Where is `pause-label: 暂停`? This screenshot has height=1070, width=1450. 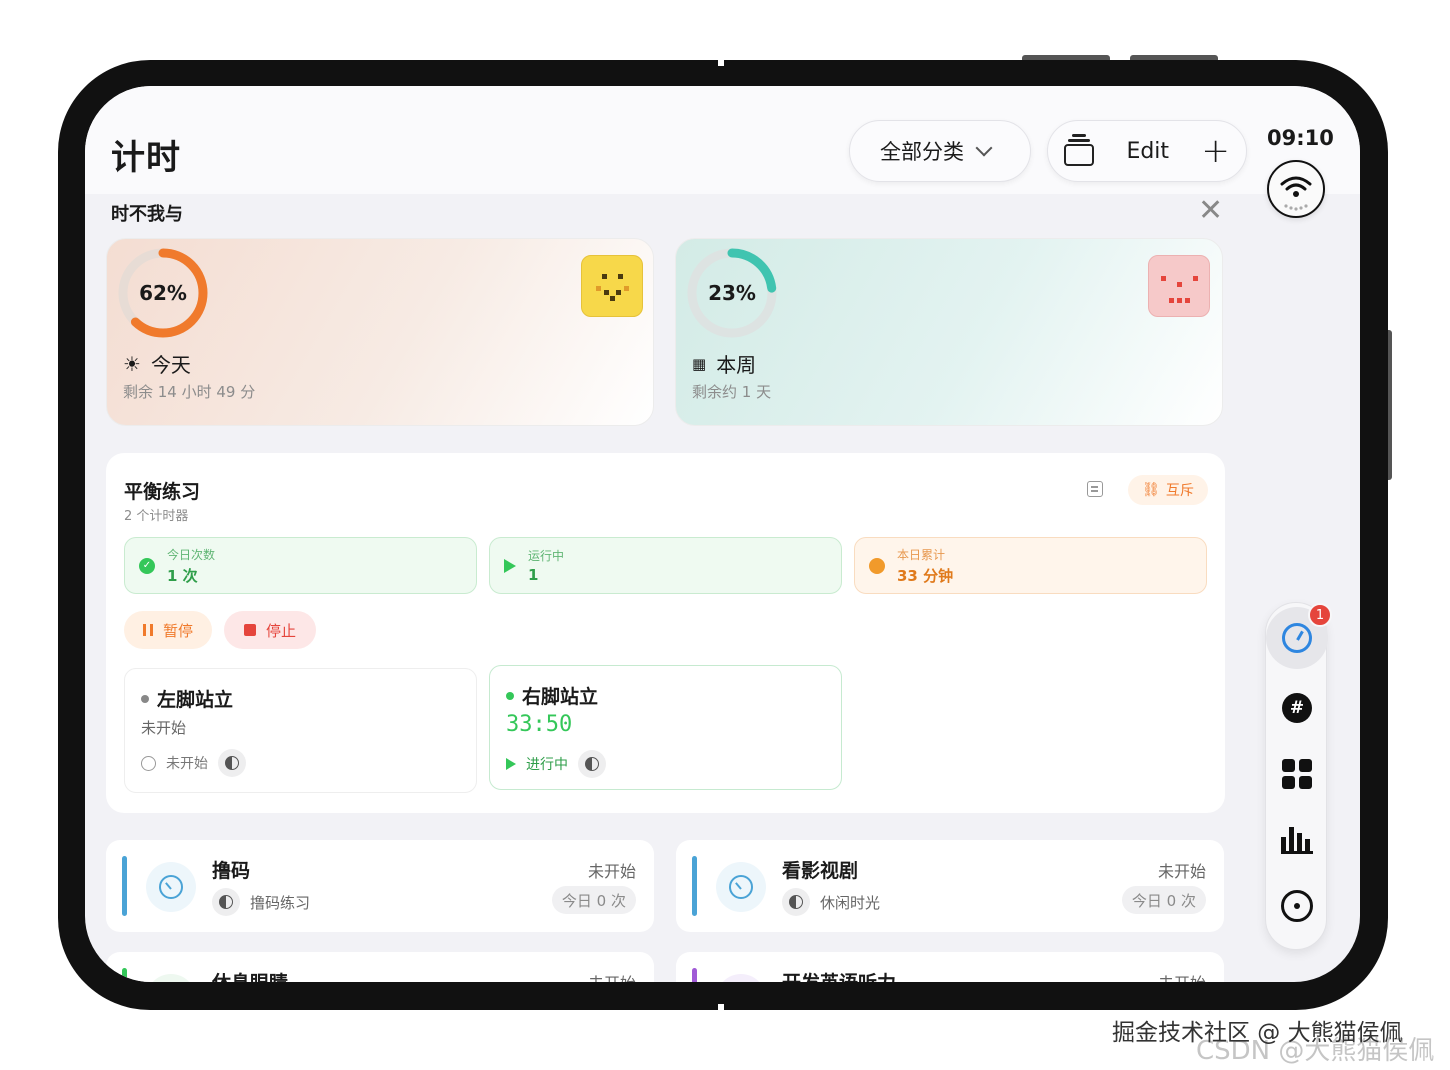
pause-label: 暂停 is located at coordinates (177, 630).